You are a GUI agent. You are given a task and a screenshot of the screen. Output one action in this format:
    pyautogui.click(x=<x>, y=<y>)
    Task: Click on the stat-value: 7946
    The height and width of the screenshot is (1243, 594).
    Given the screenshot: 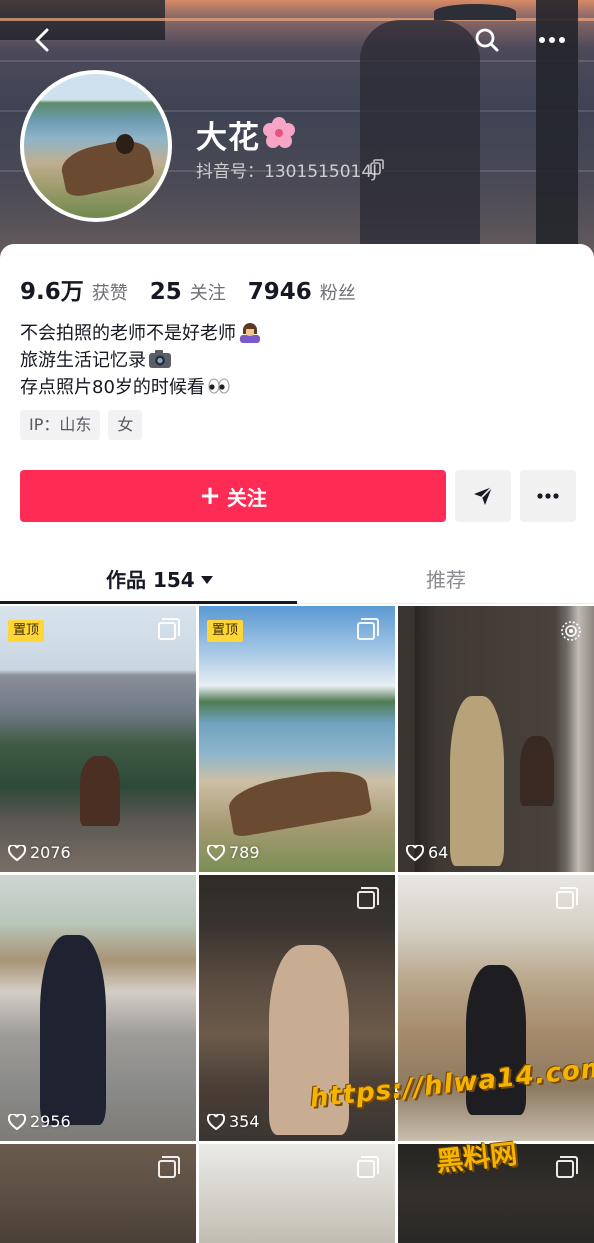 What is the action you would take?
    pyautogui.click(x=279, y=292)
    